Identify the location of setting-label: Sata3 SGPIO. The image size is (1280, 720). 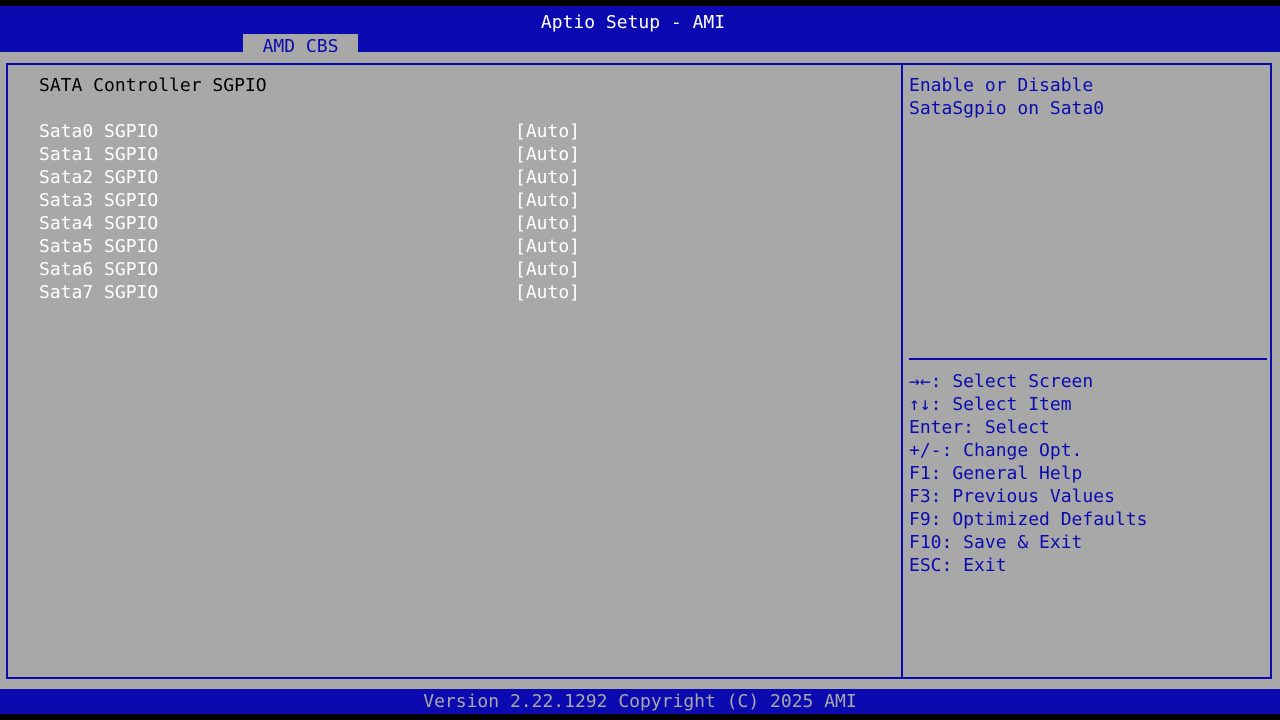
(99, 200).